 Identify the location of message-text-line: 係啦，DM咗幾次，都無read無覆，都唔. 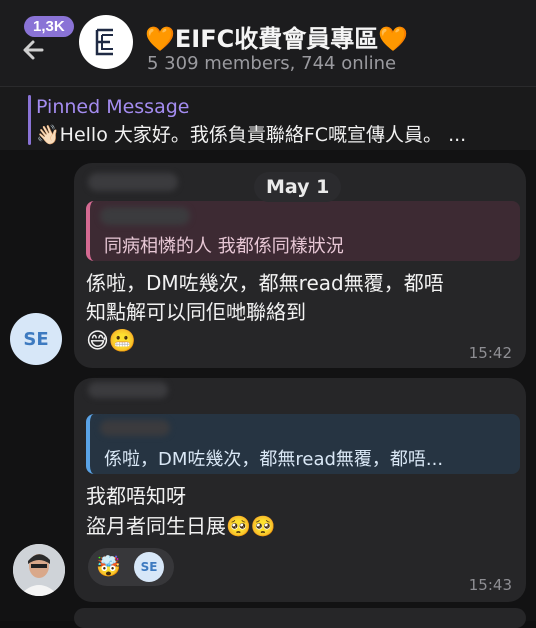
(265, 283).